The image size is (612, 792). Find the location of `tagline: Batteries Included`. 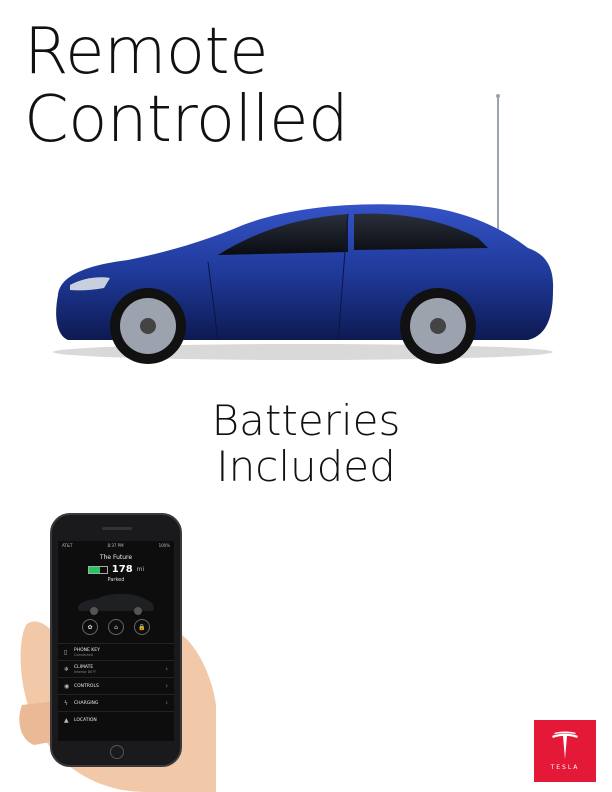

tagline: Batteries Included is located at coordinates (306, 444).